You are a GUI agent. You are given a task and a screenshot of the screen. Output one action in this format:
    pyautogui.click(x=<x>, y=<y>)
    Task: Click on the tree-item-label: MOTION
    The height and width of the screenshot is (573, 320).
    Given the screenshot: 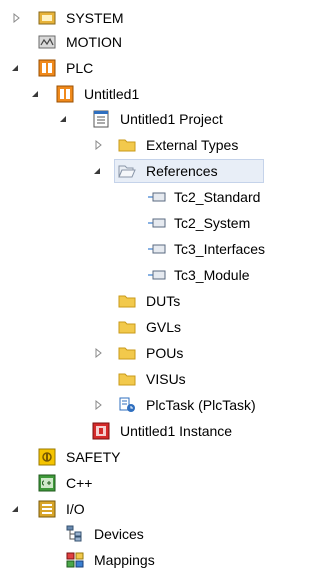 What is the action you would take?
    pyautogui.click(x=94, y=42)
    